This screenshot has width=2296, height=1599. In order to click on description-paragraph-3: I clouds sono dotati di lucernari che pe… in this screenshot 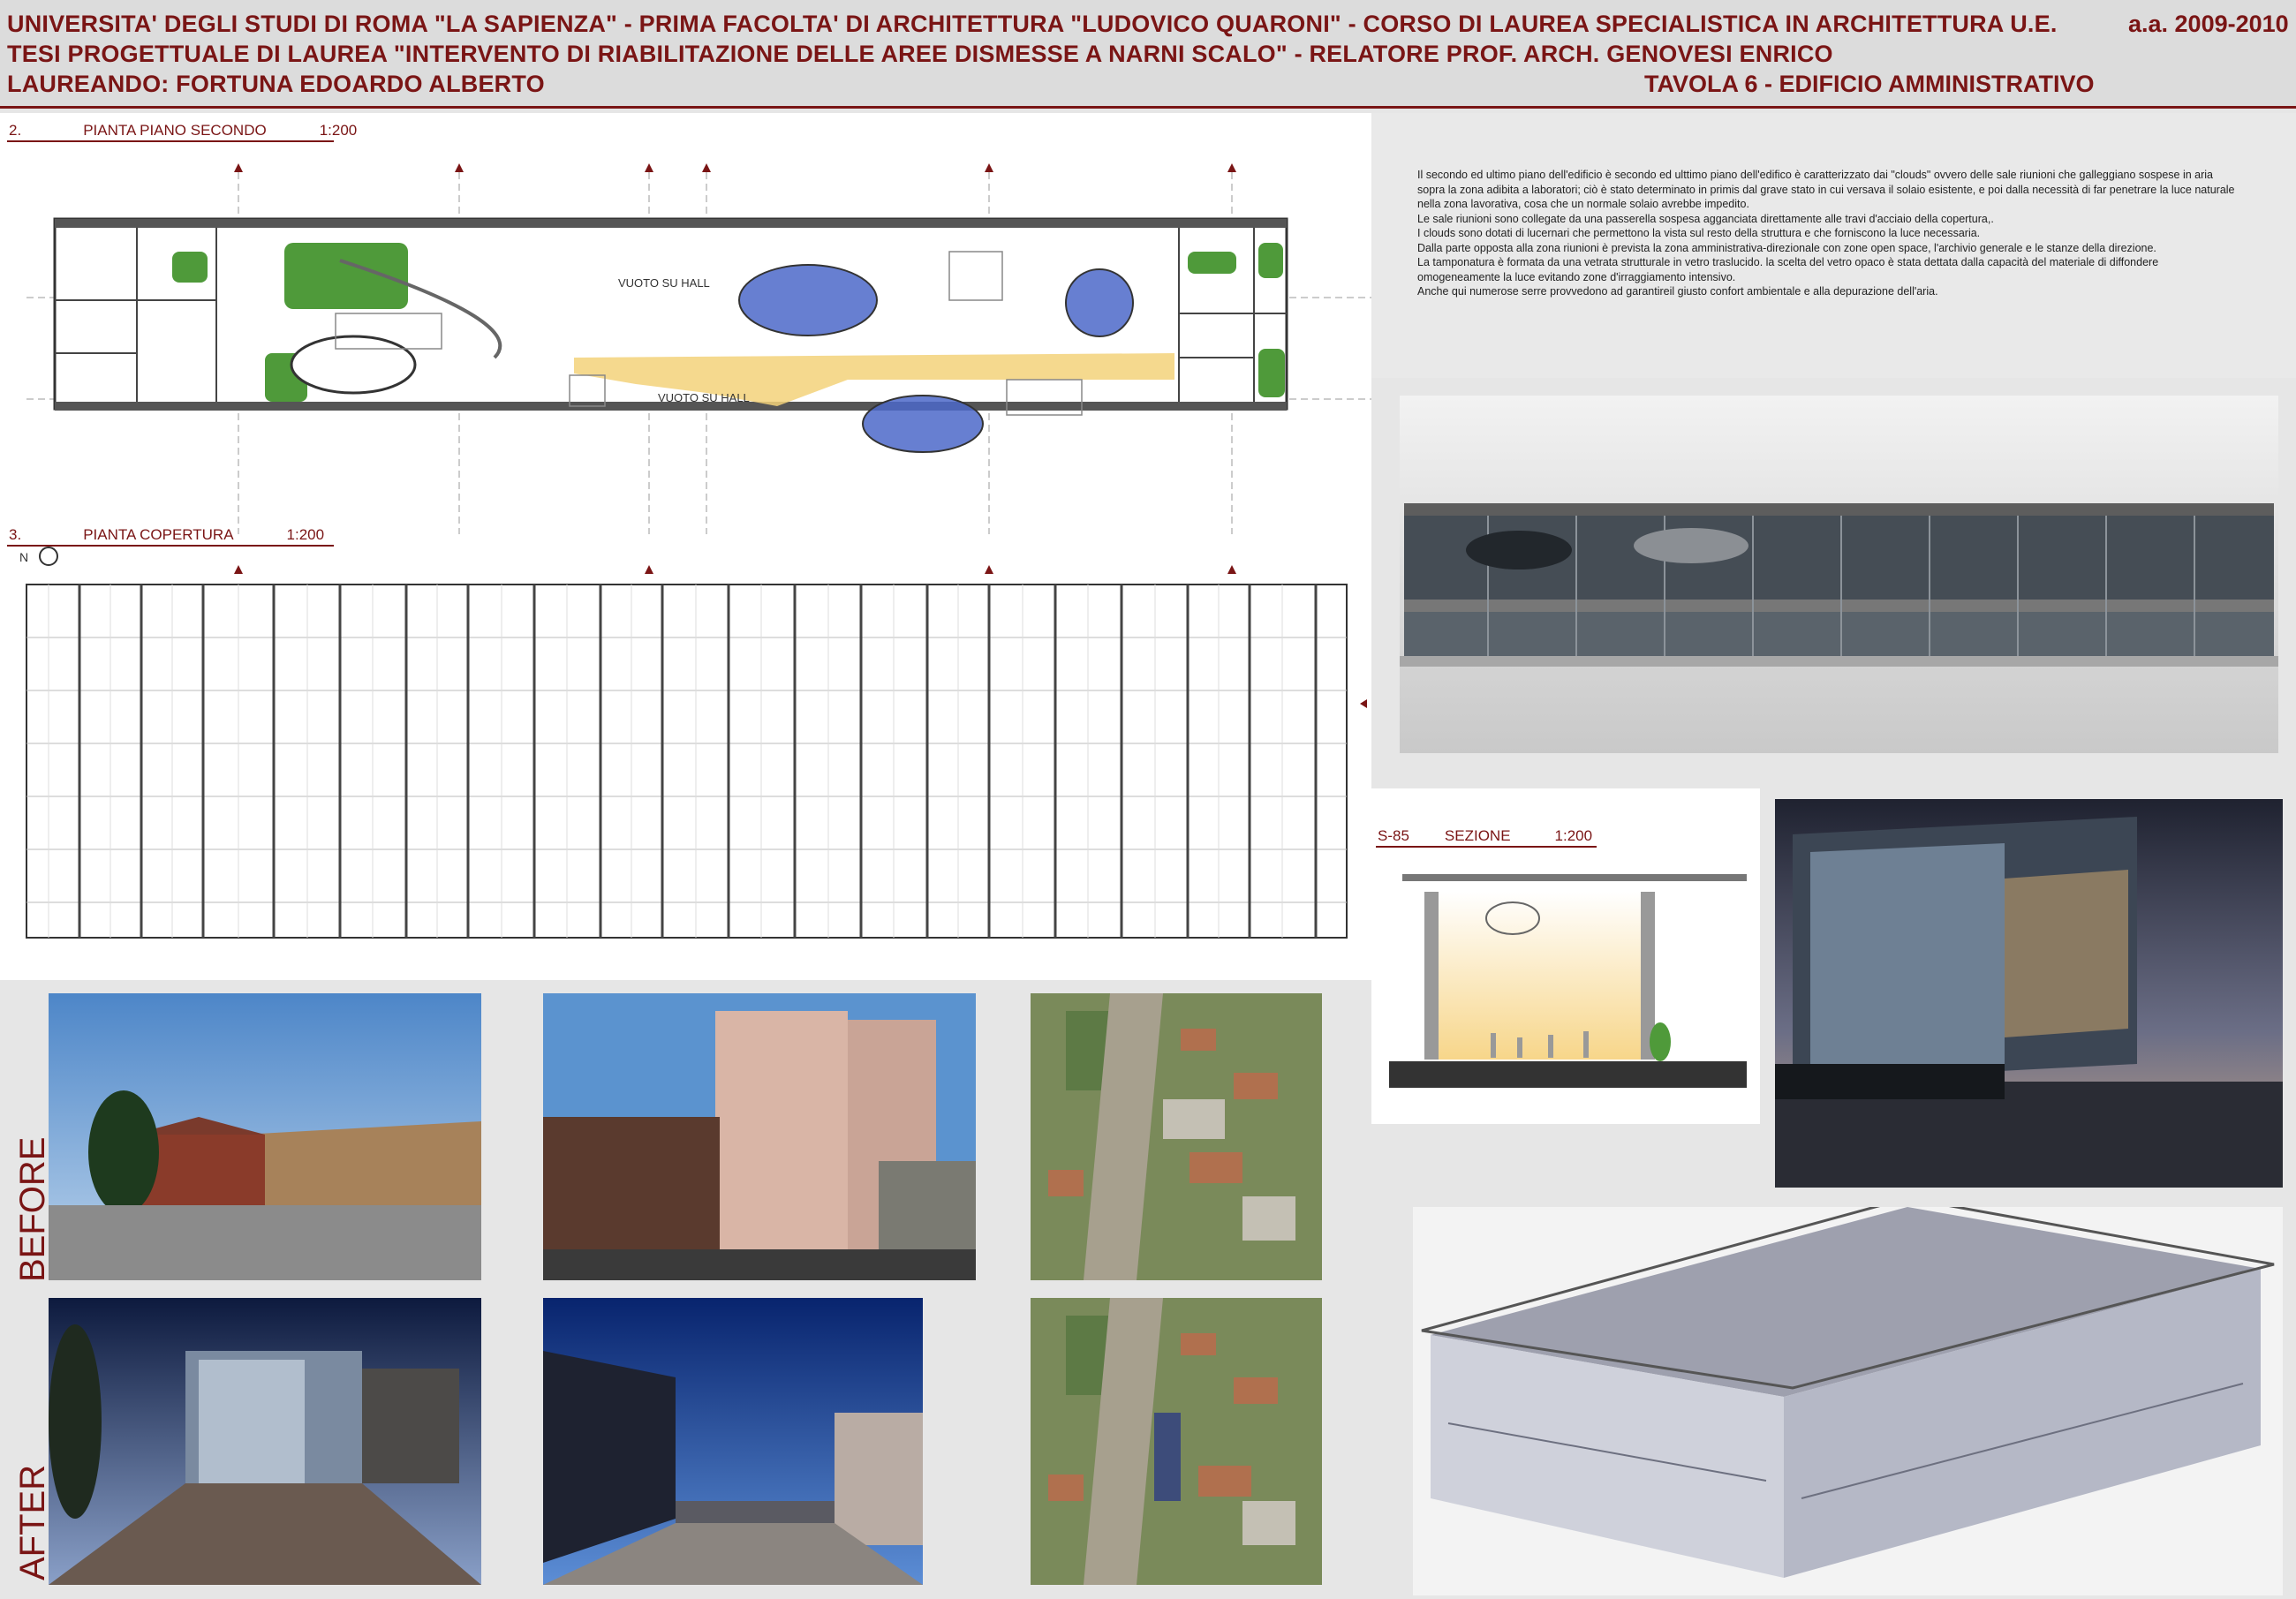, I will do `click(1699, 233)`.